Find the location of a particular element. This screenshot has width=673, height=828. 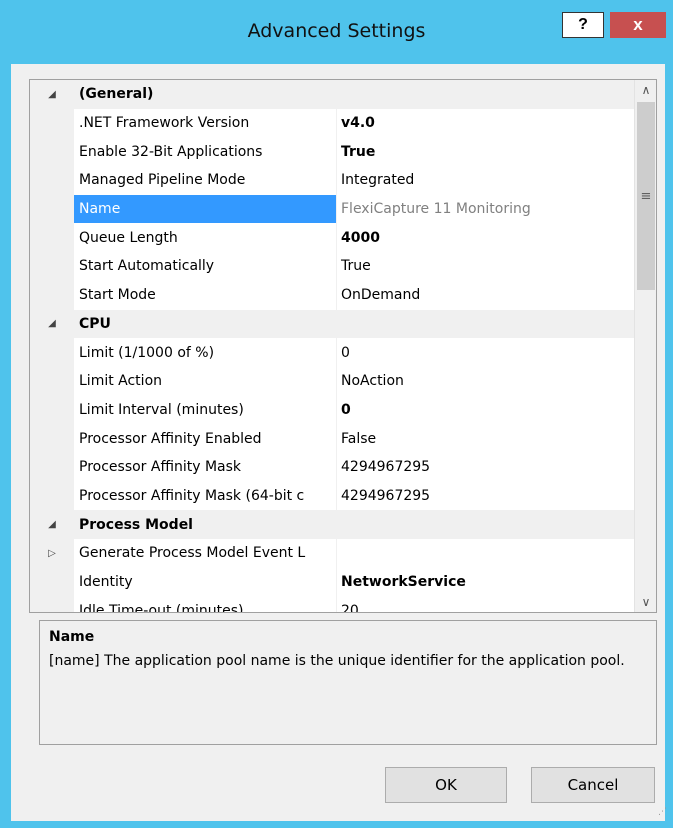

resize-grip-icon: ⋰ is located at coordinates (663, 813).